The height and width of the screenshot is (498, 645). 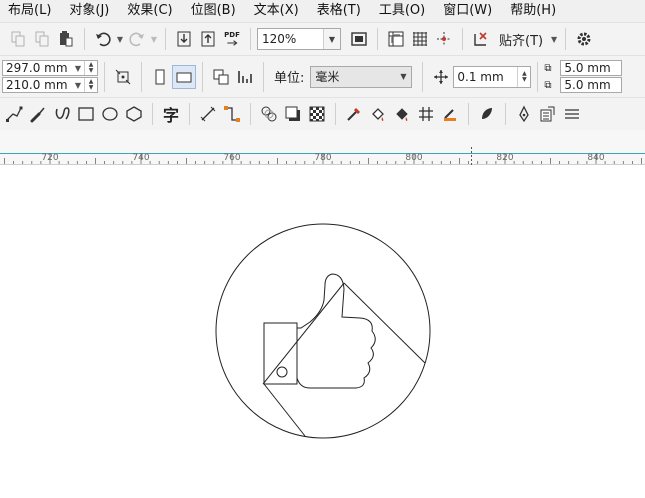 What do you see at coordinates (231, 158) in the screenshot?
I see `ruler-label: 760` at bounding box center [231, 158].